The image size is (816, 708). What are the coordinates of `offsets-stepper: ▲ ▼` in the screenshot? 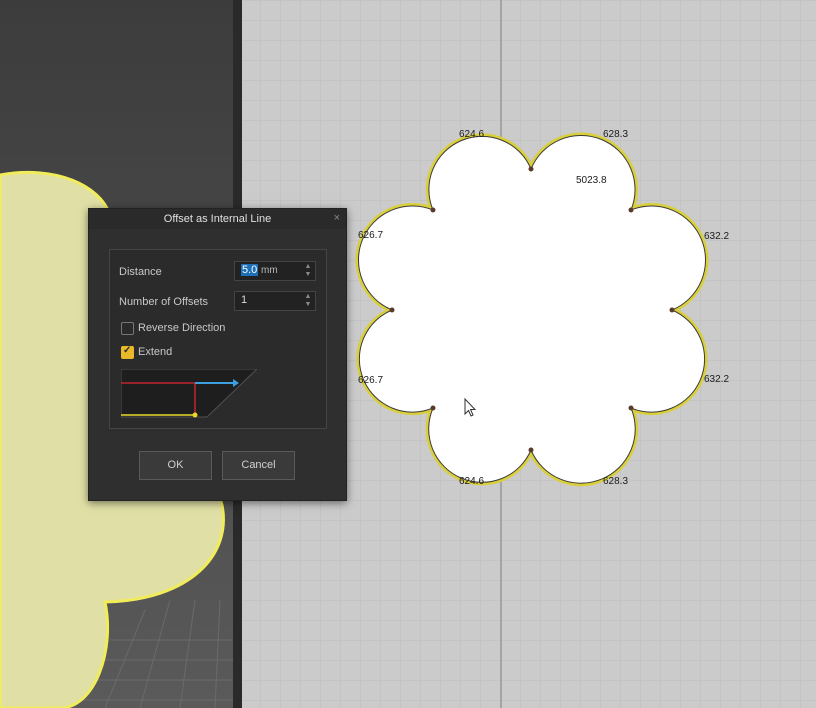 It's located at (308, 301).